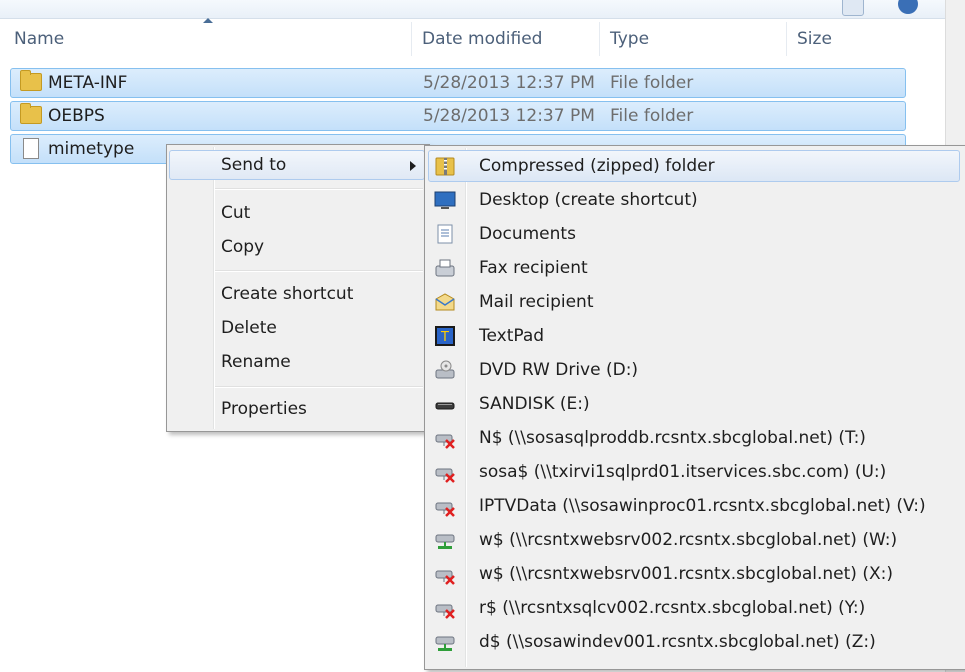  What do you see at coordinates (76, 116) in the screenshot?
I see `file-name: OEBPS` at bounding box center [76, 116].